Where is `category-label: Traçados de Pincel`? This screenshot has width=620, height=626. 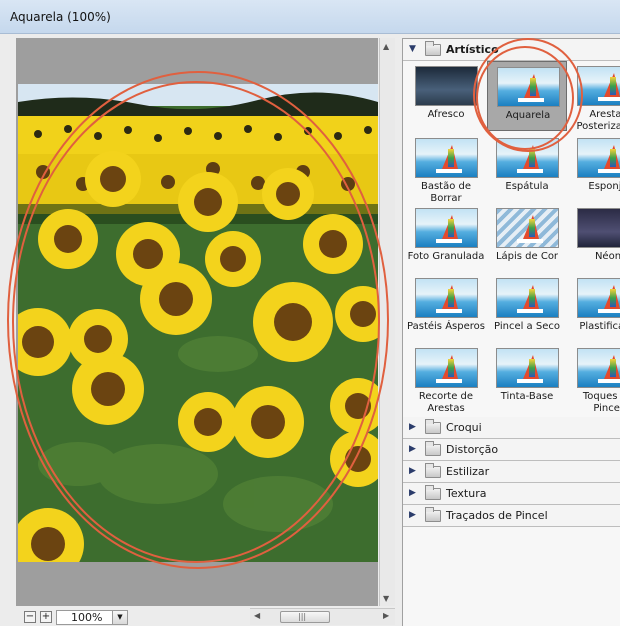
category-label: Traçados de Pincel is located at coordinates (497, 515).